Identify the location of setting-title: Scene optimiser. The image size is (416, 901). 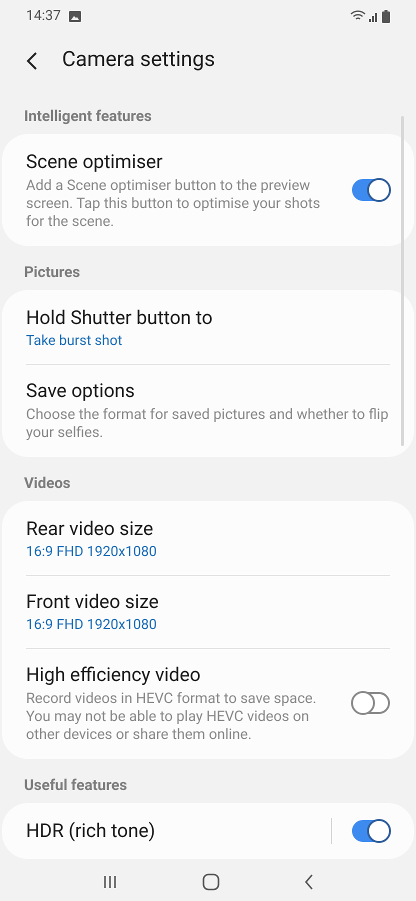
(181, 162).